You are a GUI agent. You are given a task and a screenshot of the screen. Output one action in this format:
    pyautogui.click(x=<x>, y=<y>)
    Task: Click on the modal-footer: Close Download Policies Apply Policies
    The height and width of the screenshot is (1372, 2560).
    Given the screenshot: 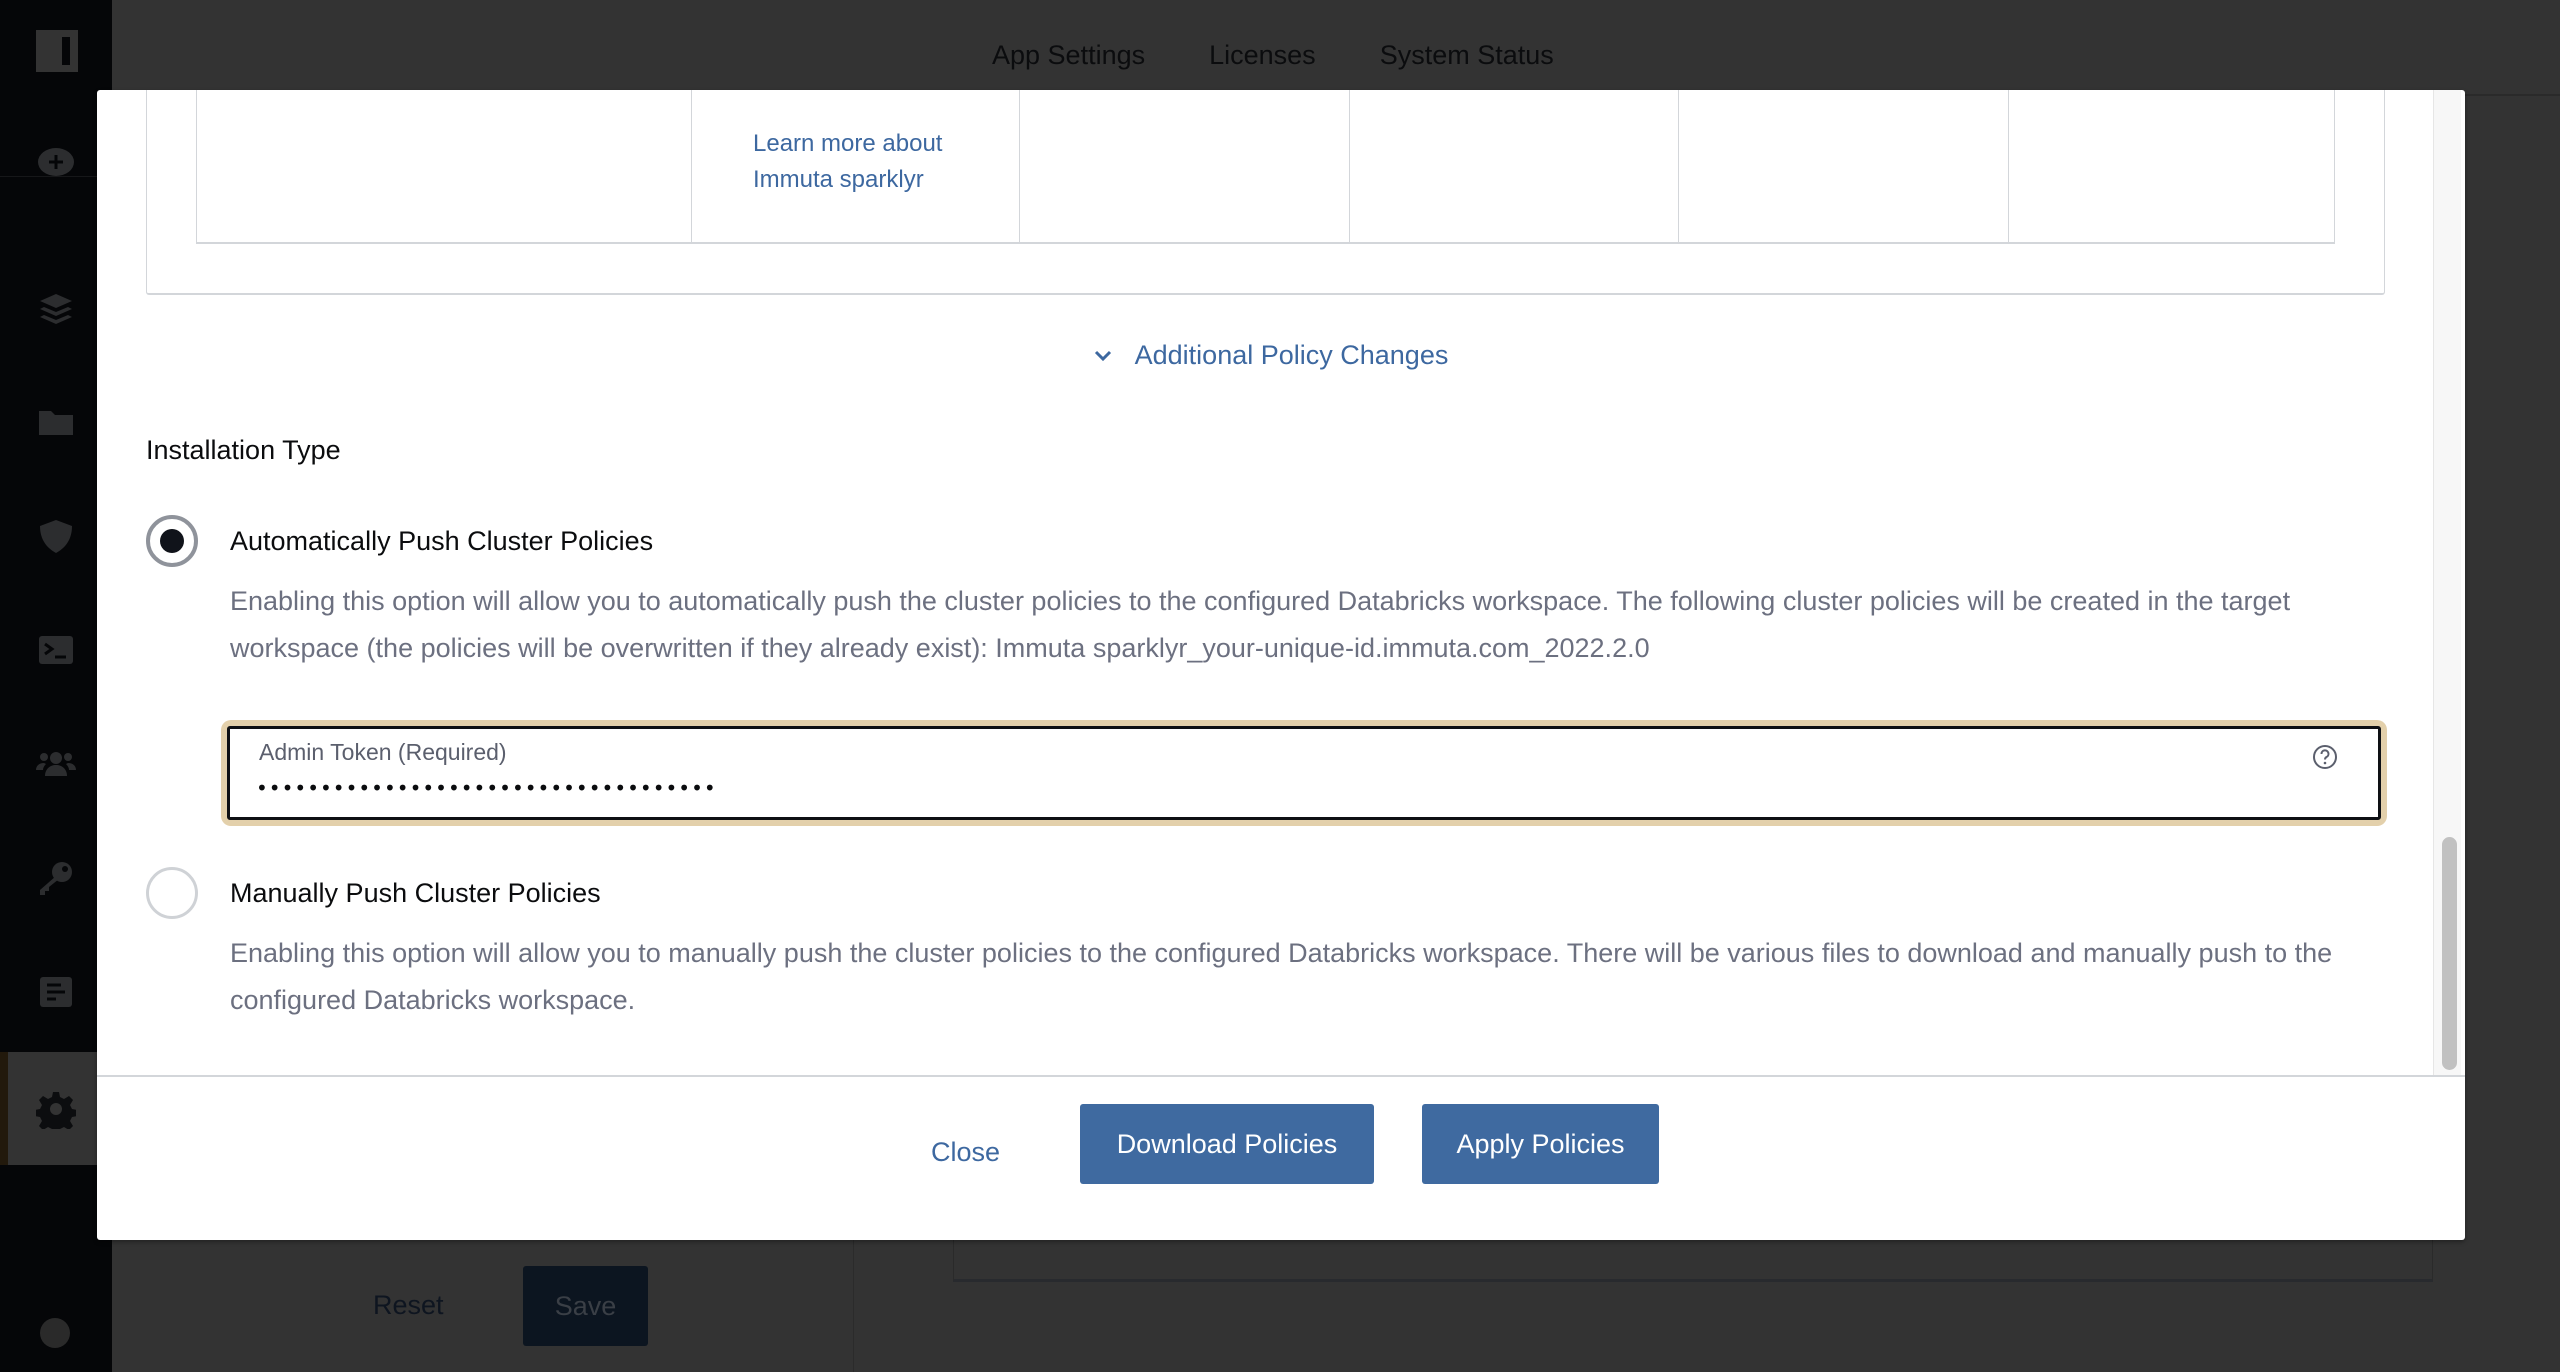 What is the action you would take?
    pyautogui.click(x=1281, y=1157)
    